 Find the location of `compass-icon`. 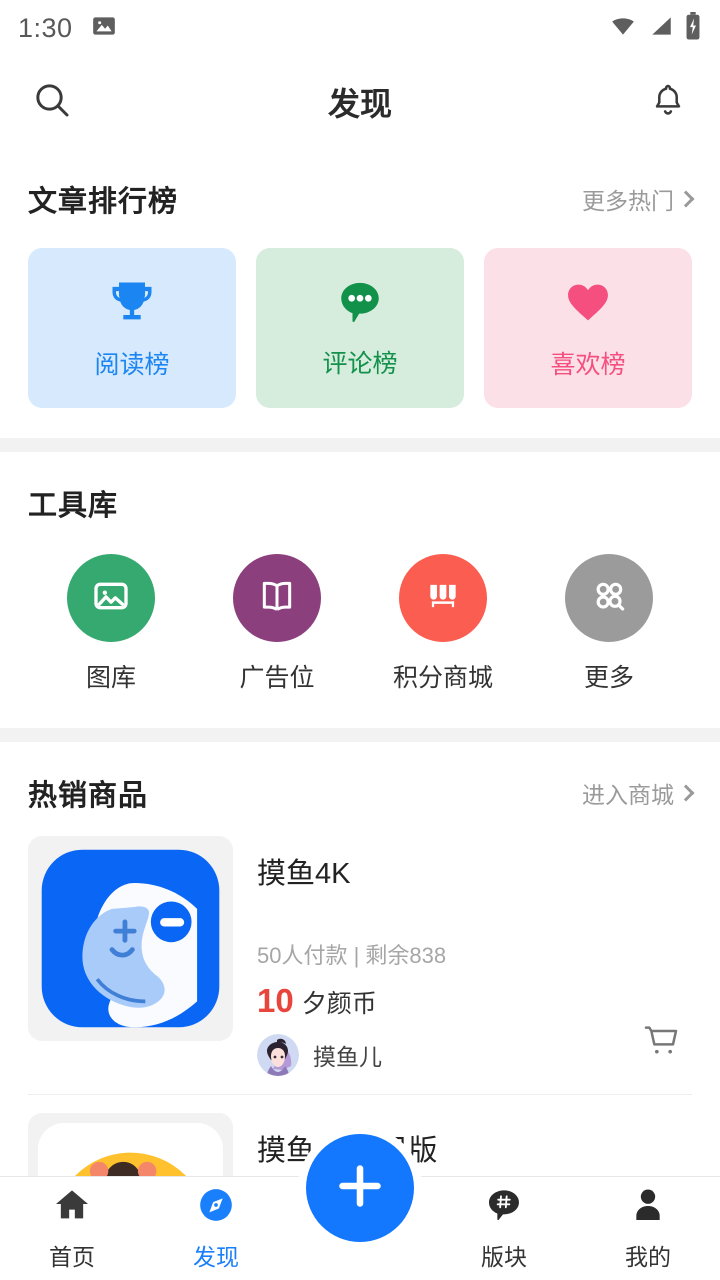

compass-icon is located at coordinates (216, 1207).